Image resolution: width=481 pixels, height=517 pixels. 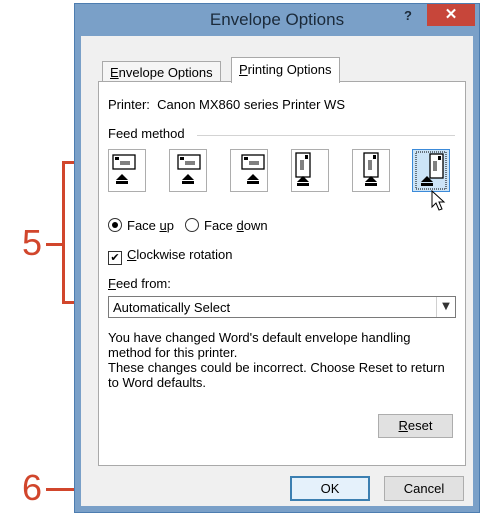 I want to click on face-down-option: Face down, so click(x=226, y=225).